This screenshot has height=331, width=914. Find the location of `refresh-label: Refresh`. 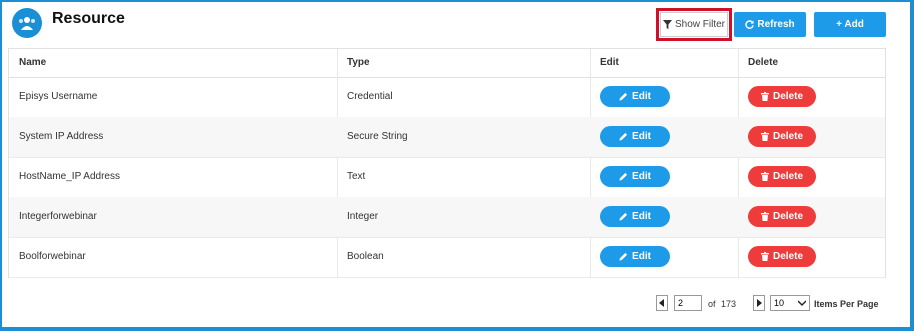

refresh-label: Refresh is located at coordinates (776, 24).